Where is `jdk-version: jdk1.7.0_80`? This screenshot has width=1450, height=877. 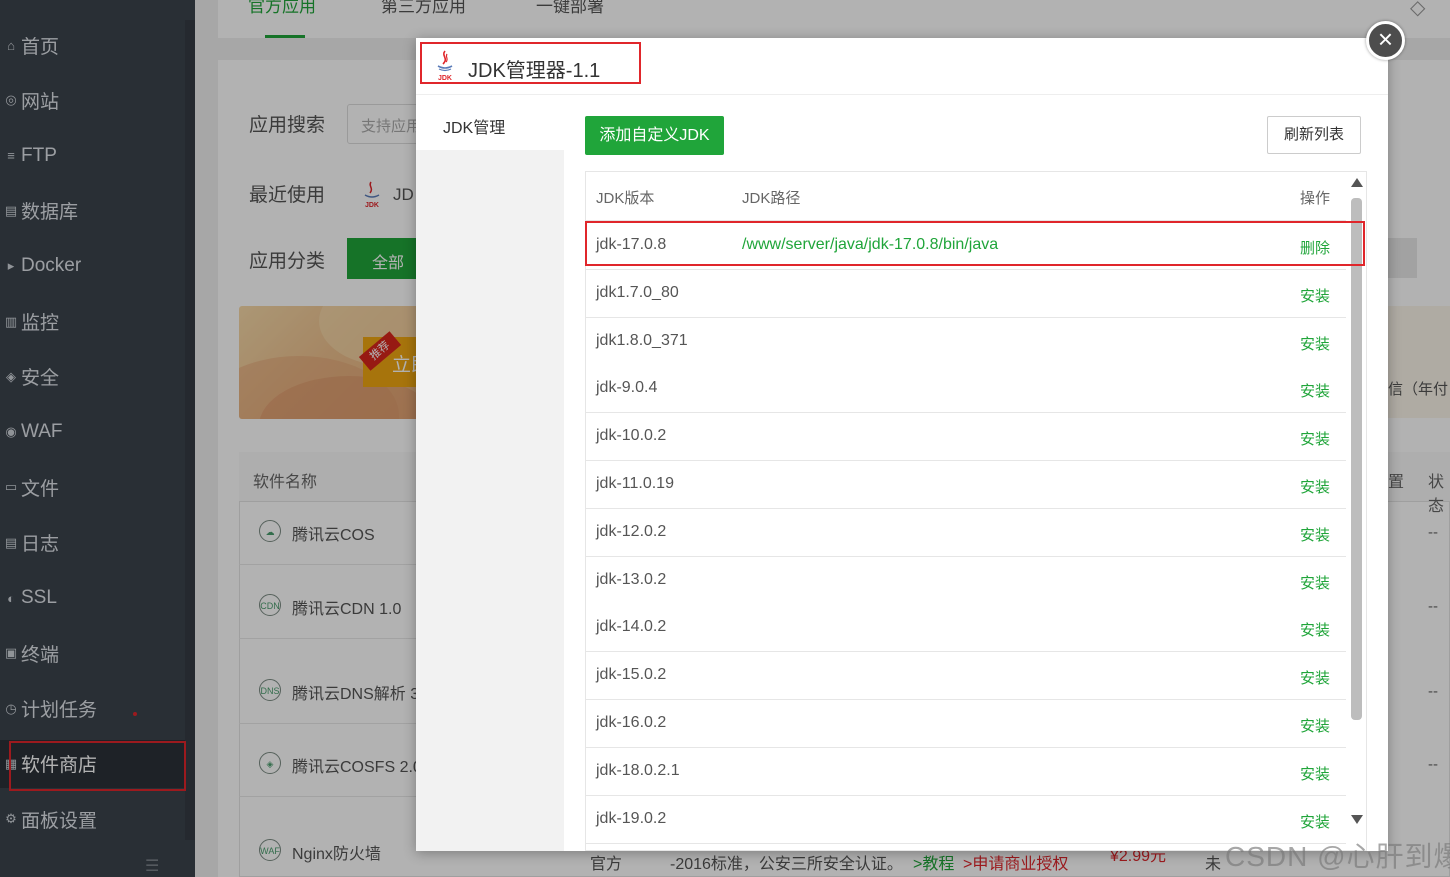 jdk-version: jdk1.7.0_80 is located at coordinates (637, 292).